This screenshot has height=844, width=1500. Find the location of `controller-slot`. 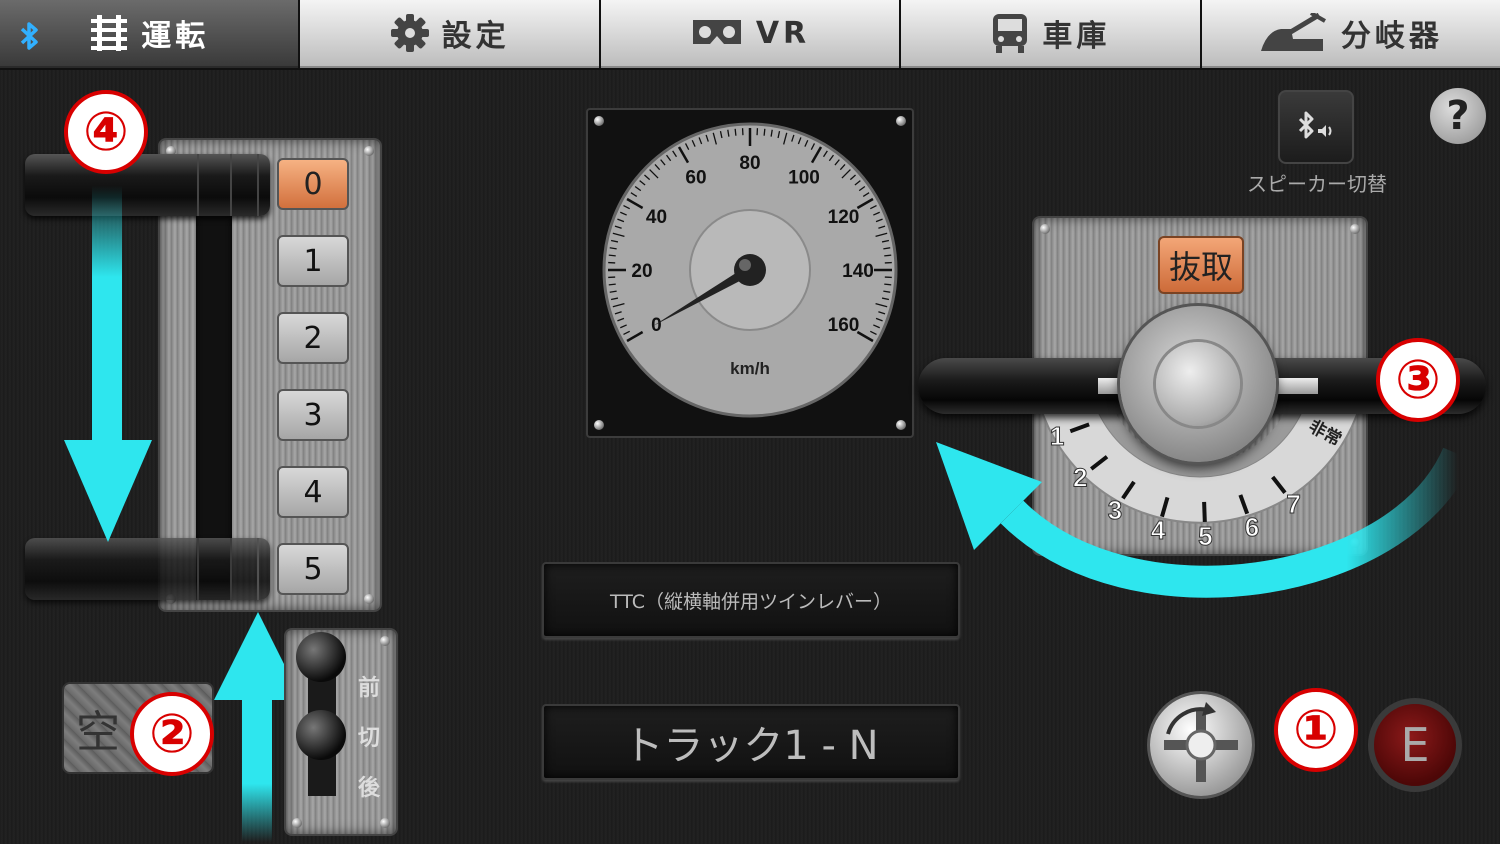

controller-slot is located at coordinates (214, 380).